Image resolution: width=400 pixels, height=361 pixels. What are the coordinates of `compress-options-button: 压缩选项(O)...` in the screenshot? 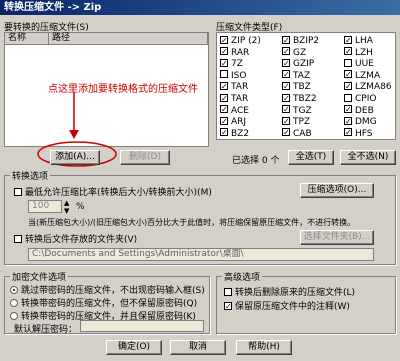 It's located at (337, 190).